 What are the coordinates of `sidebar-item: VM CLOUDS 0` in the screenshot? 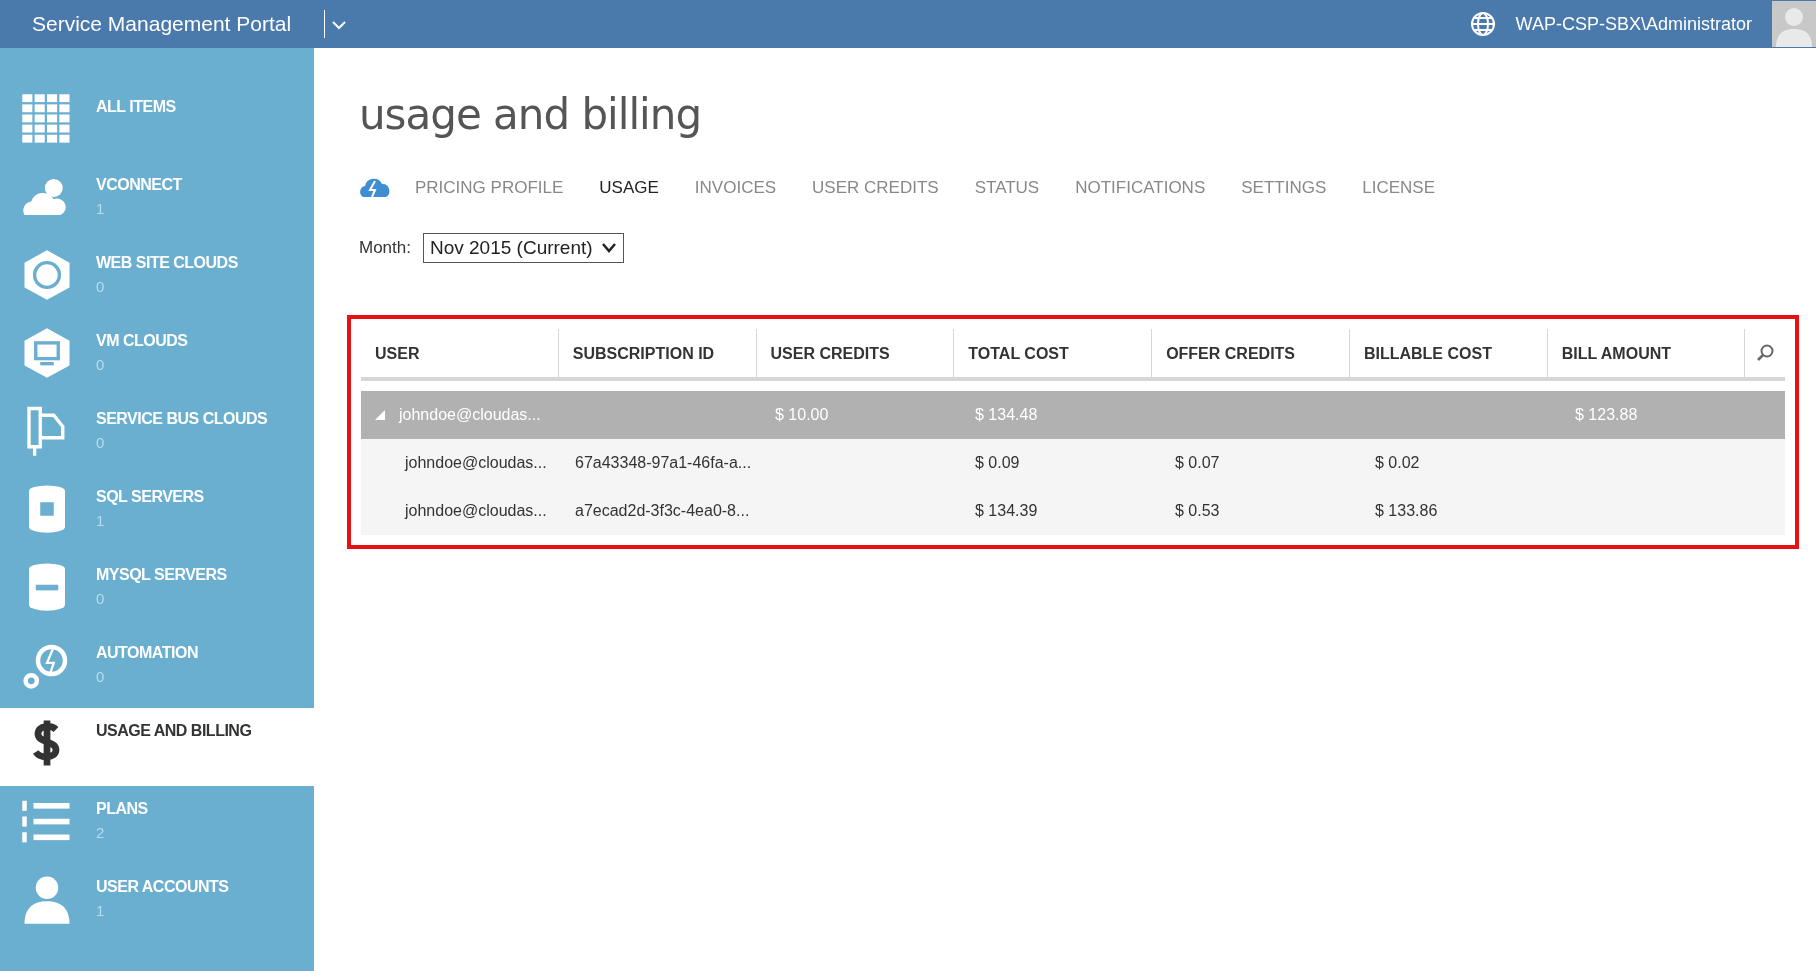 It's located at (157, 357).